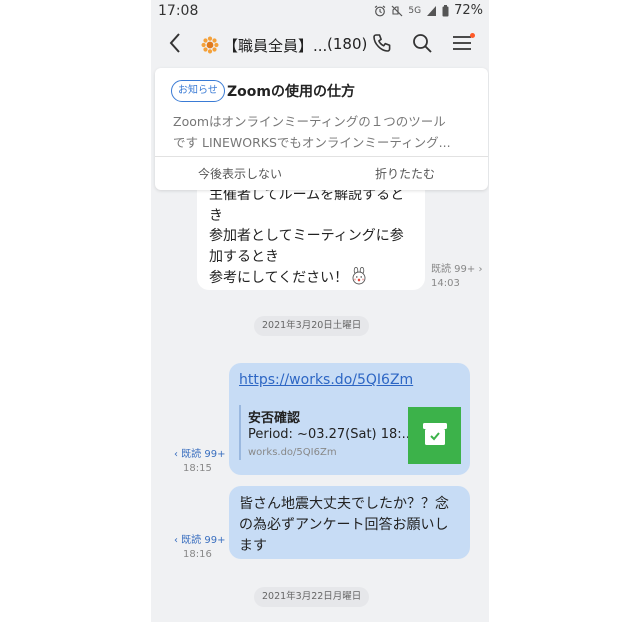 The image size is (640, 622). I want to click on message-line: き, so click(216, 215).